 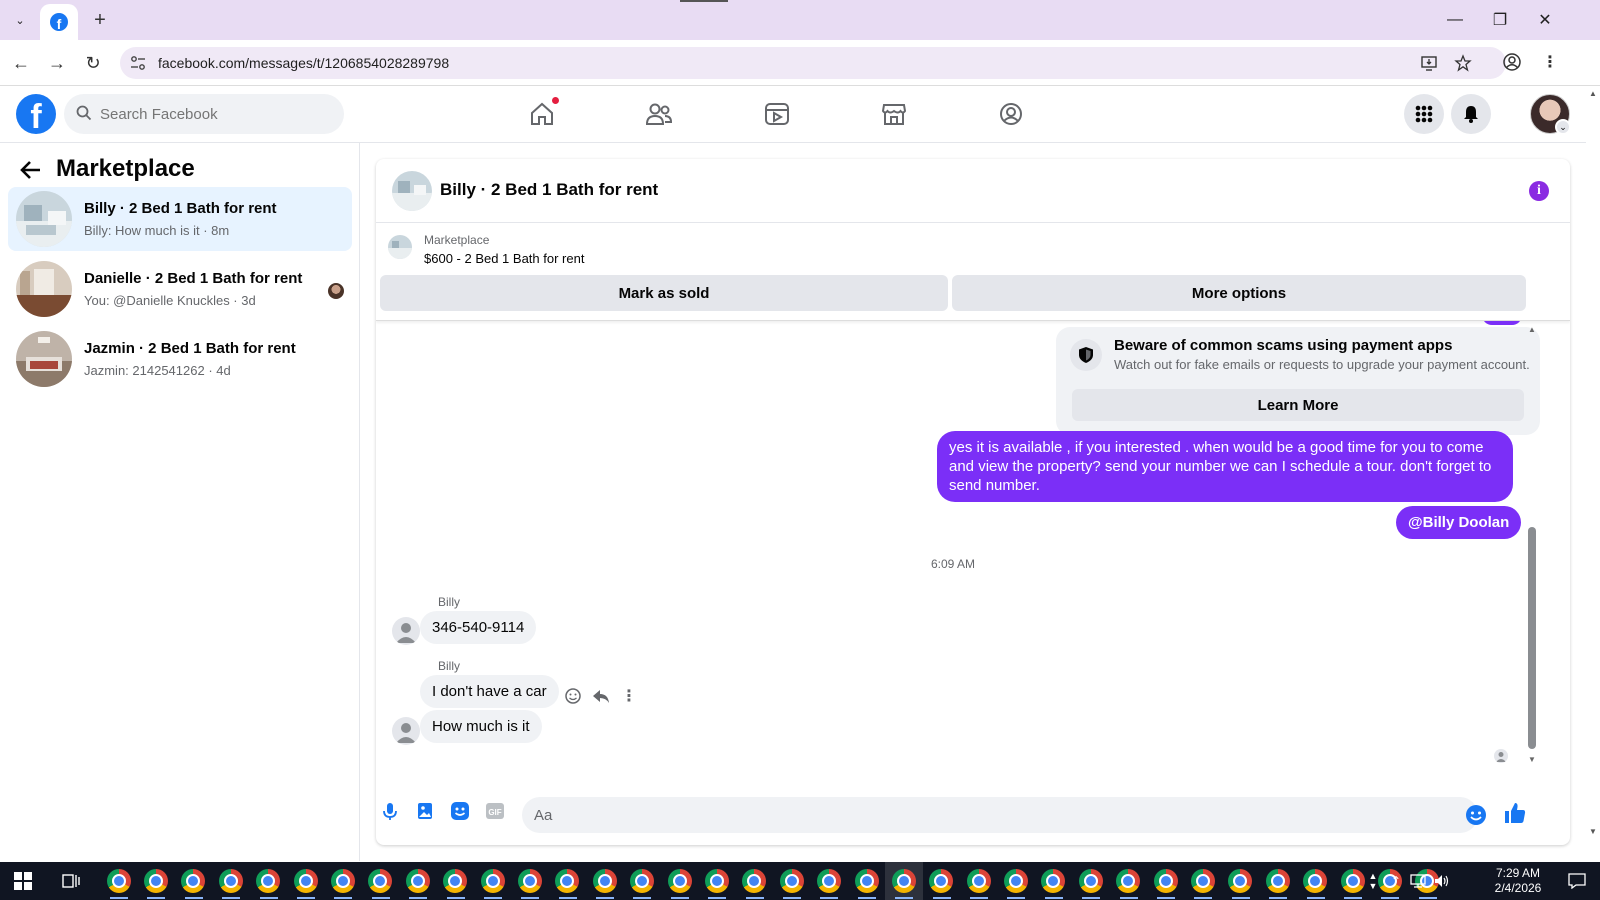 What do you see at coordinates (23, 881) in the screenshot?
I see `windows-start-icon` at bounding box center [23, 881].